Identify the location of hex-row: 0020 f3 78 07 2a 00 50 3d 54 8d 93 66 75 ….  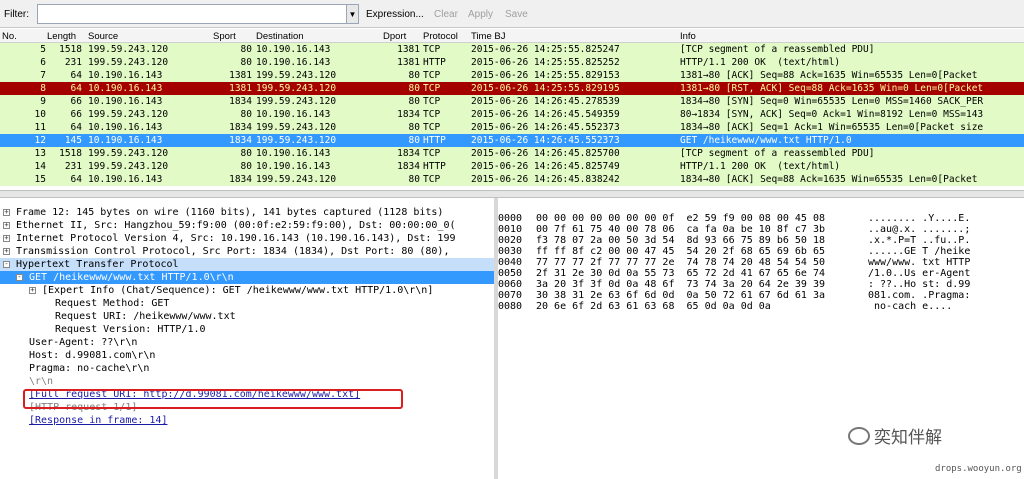
(761, 240).